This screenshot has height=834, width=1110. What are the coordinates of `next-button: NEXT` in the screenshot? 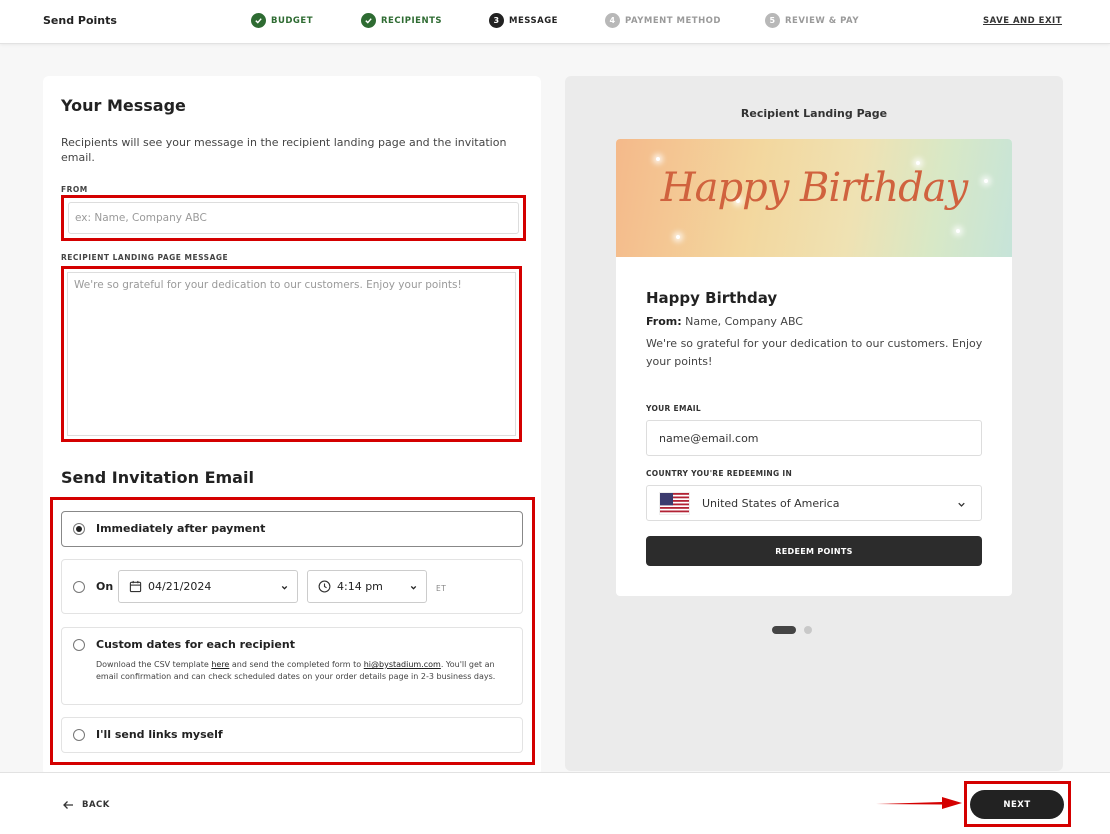 It's located at (1017, 804).